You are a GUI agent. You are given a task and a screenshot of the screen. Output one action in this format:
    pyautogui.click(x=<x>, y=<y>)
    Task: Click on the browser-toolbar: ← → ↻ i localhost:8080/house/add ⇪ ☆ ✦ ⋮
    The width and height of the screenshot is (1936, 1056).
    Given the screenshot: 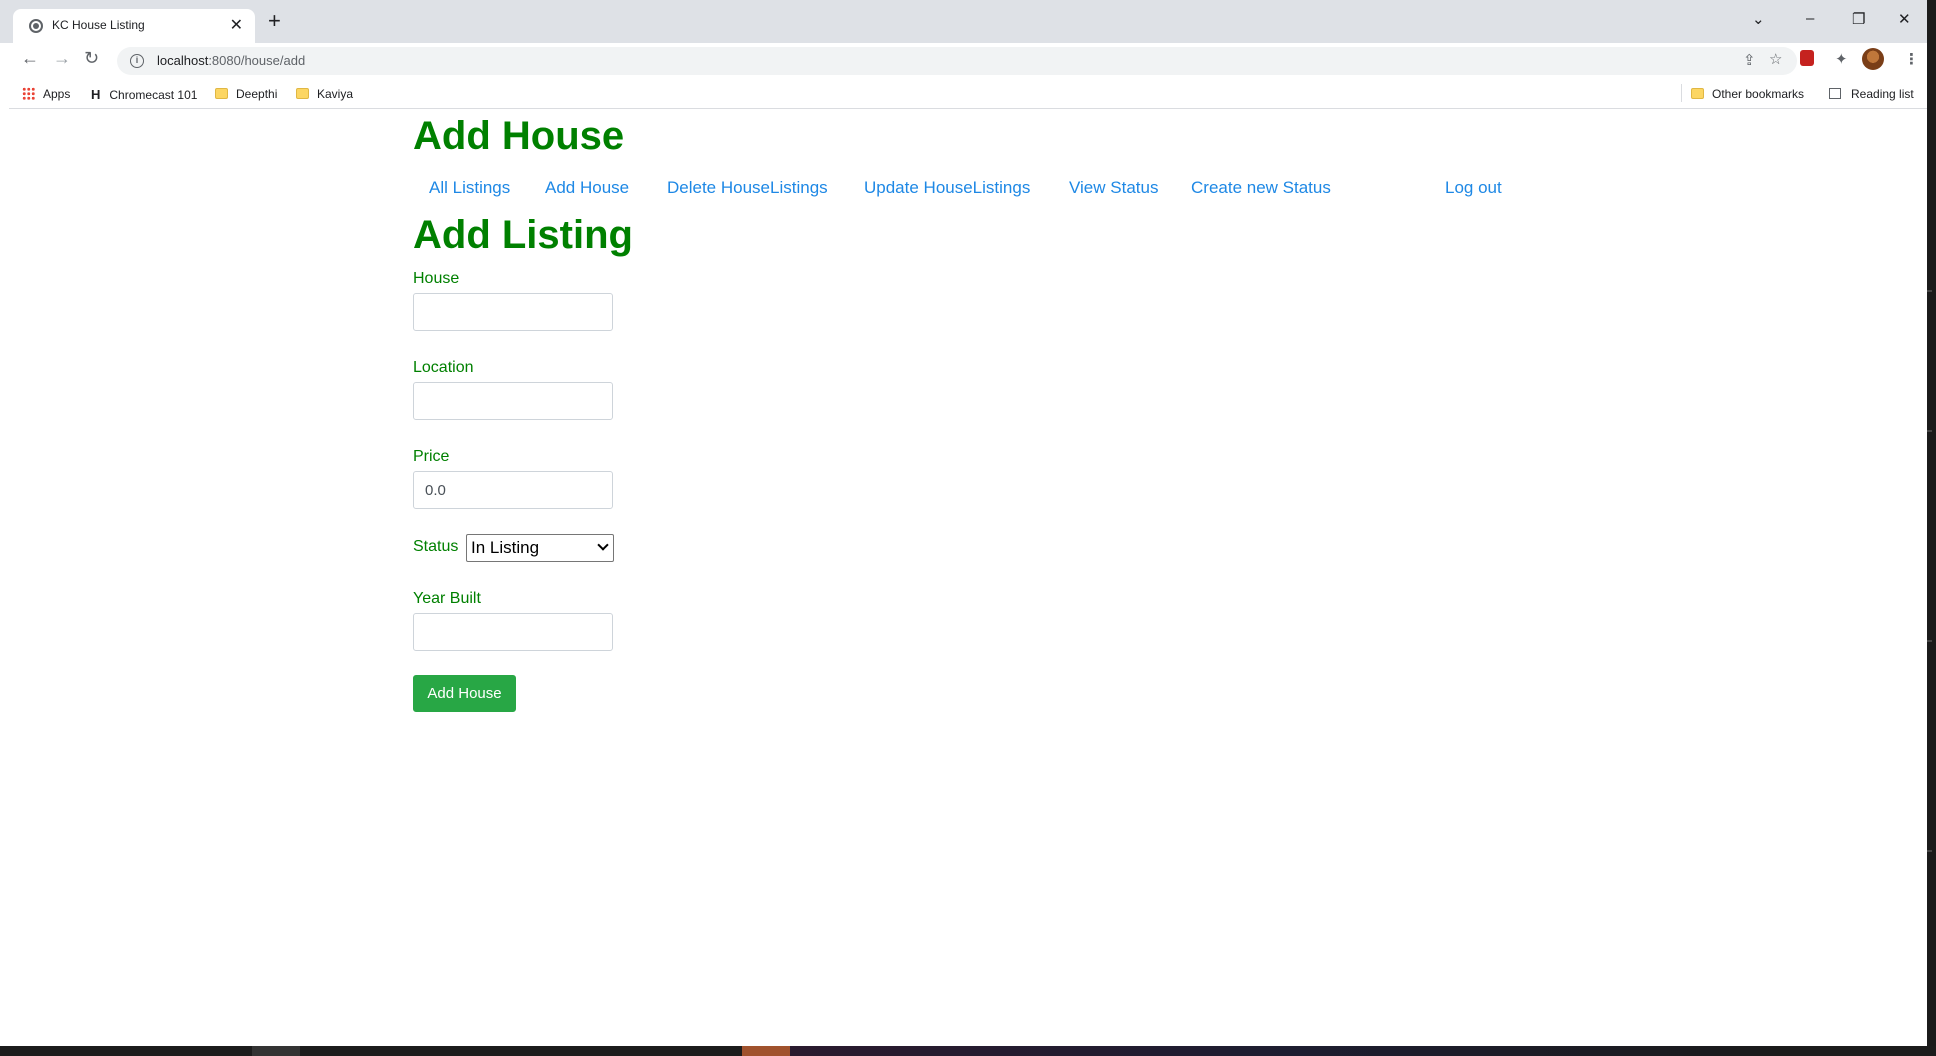 What is the action you would take?
    pyautogui.click(x=968, y=61)
    